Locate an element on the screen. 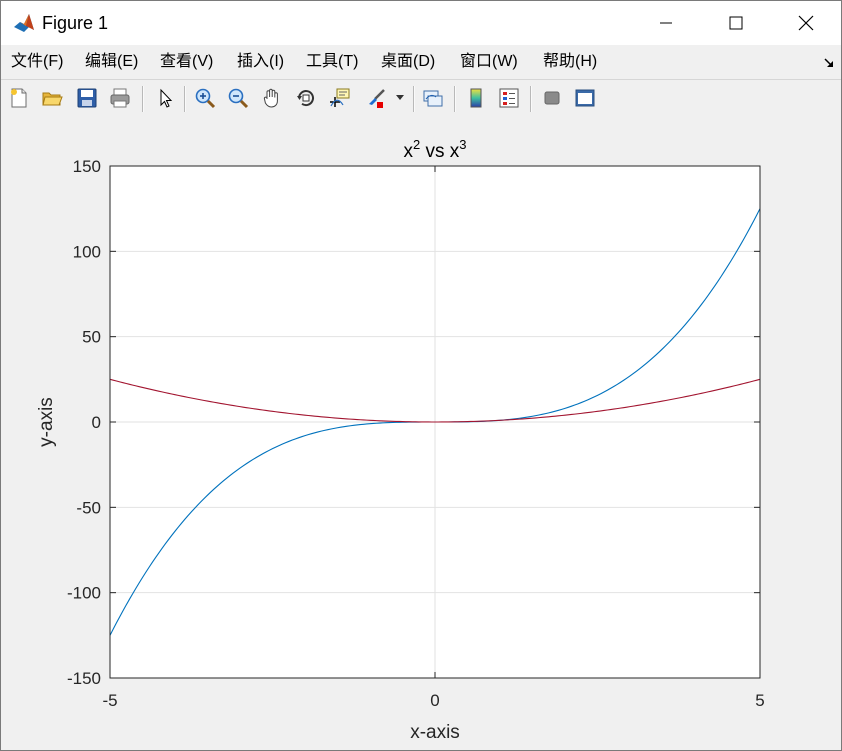  chart-title-superscript-1: 2 is located at coordinates (416, 144).